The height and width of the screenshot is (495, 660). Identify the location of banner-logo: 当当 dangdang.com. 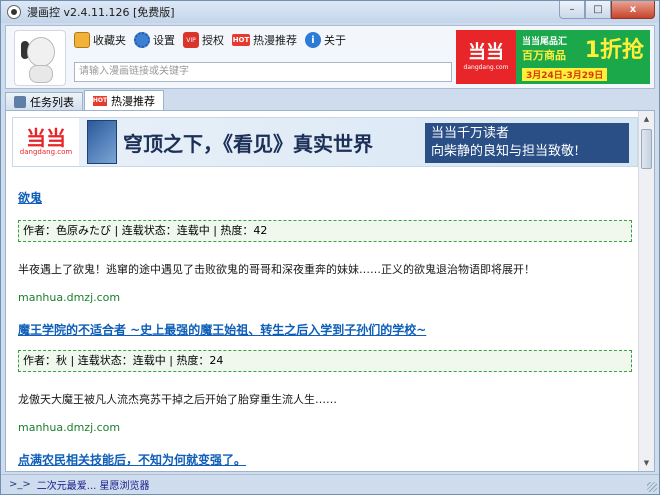
(46, 142).